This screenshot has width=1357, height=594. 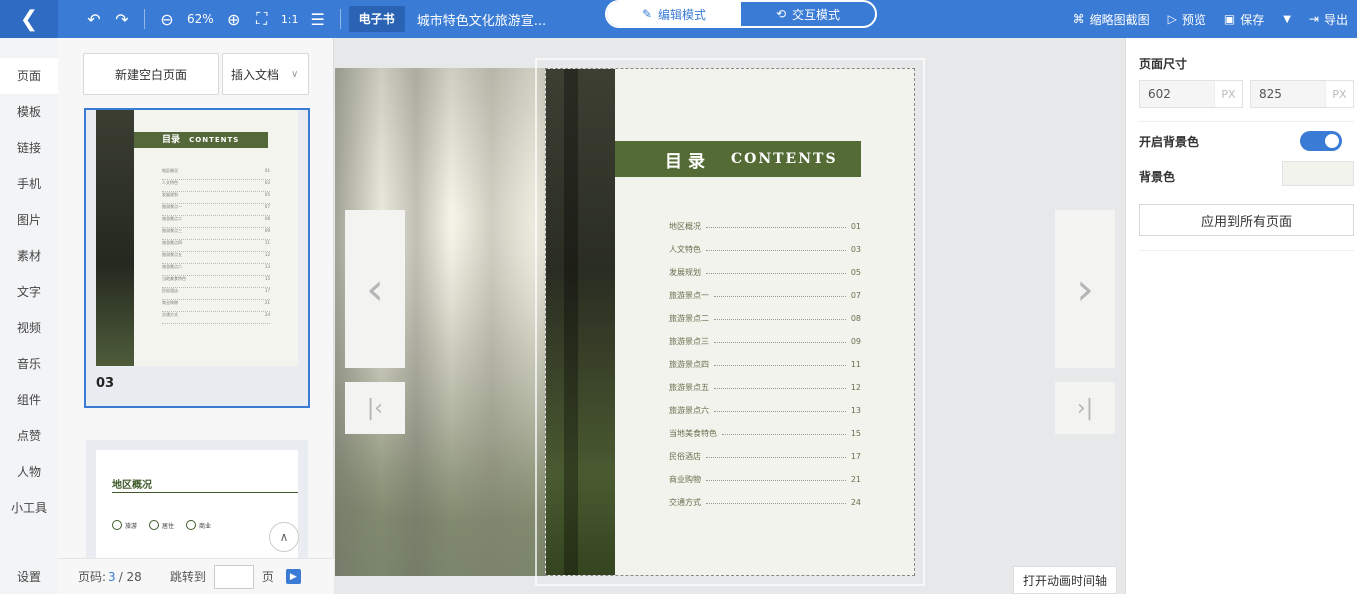 I want to click on nav-item-material: 素材, so click(x=29, y=256).